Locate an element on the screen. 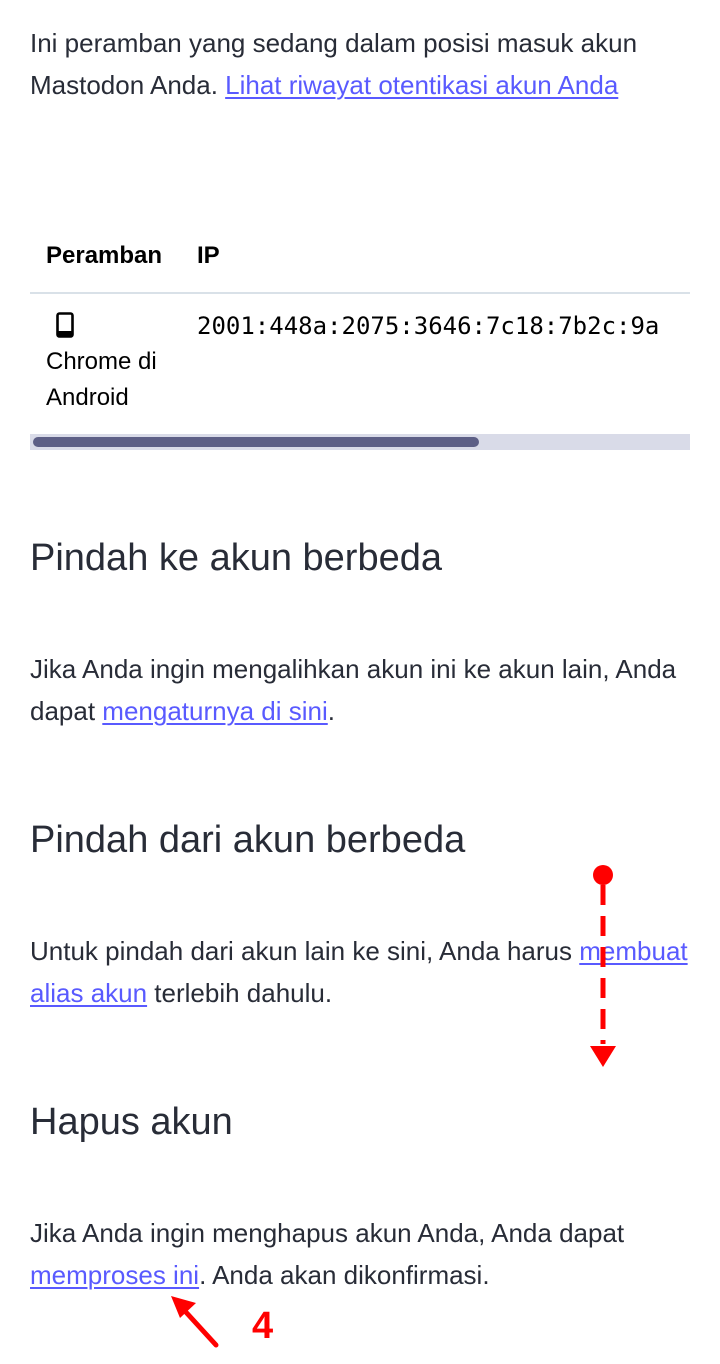 This screenshot has width=720, height=1364. move-from-heading: Pindah dari akun berbeda is located at coordinates (248, 840).